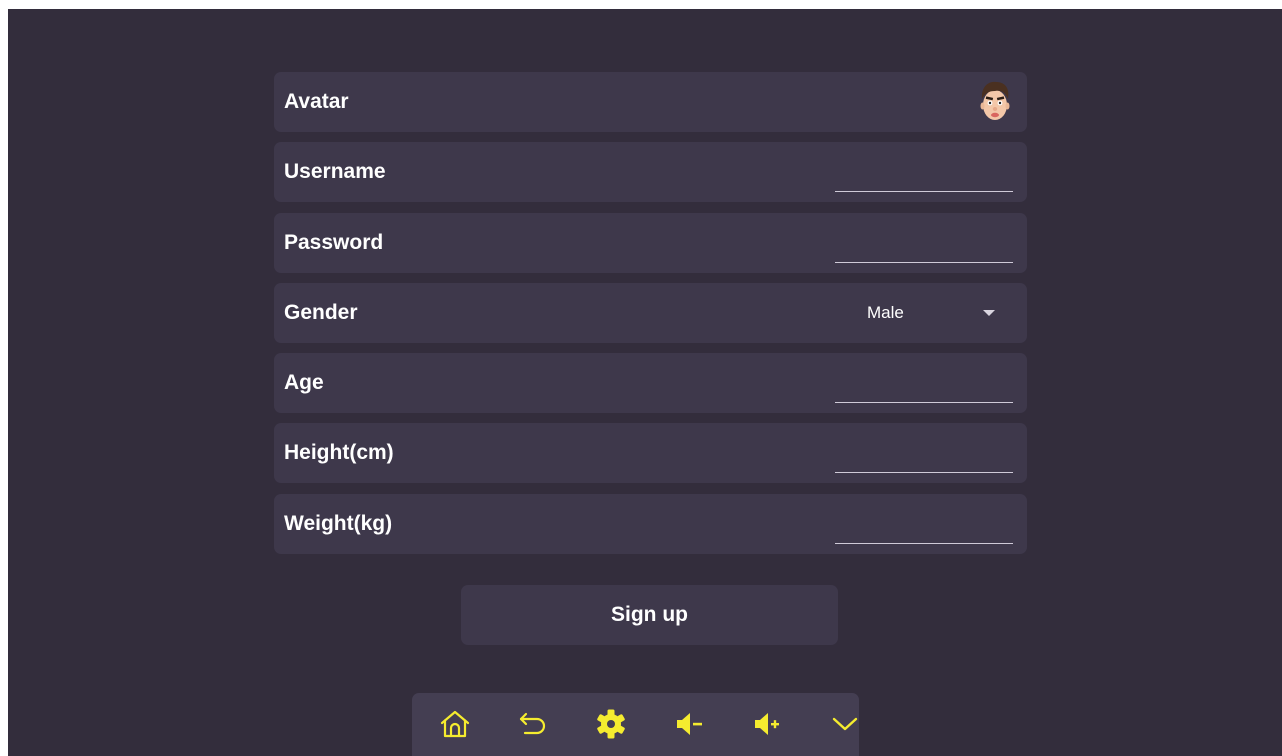 The height and width of the screenshot is (756, 1282). Describe the element at coordinates (989, 312) in the screenshot. I see `dropdown-arrow-icon` at that location.